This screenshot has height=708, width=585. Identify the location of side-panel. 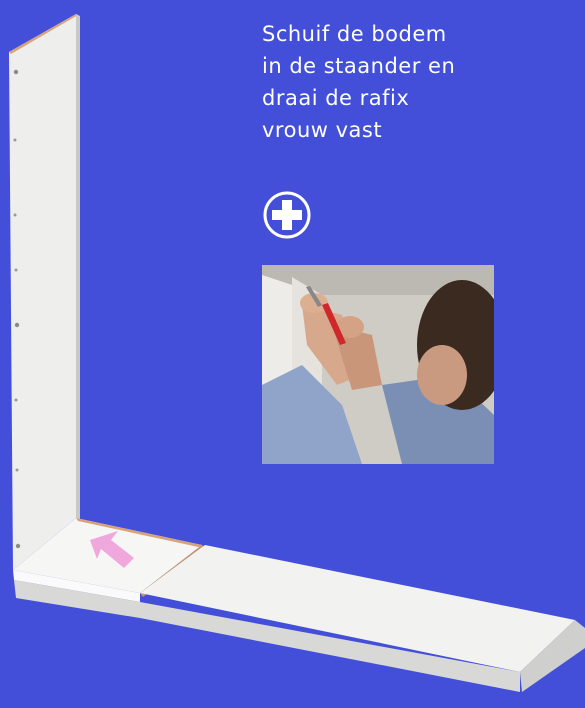
(44, 292).